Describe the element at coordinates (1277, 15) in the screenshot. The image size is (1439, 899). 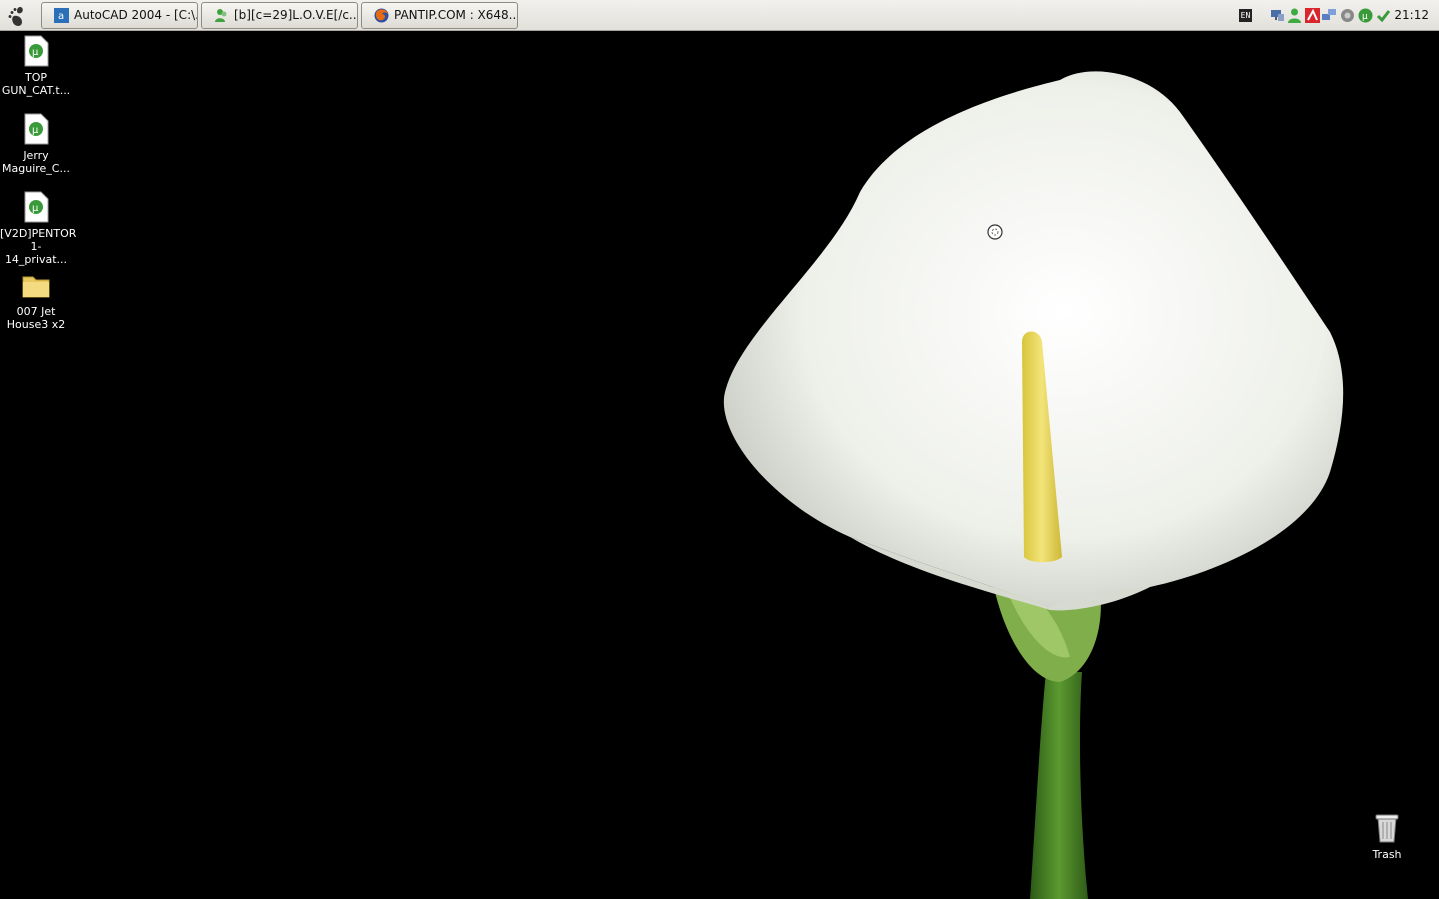
I see `network-monitor-icon` at that location.